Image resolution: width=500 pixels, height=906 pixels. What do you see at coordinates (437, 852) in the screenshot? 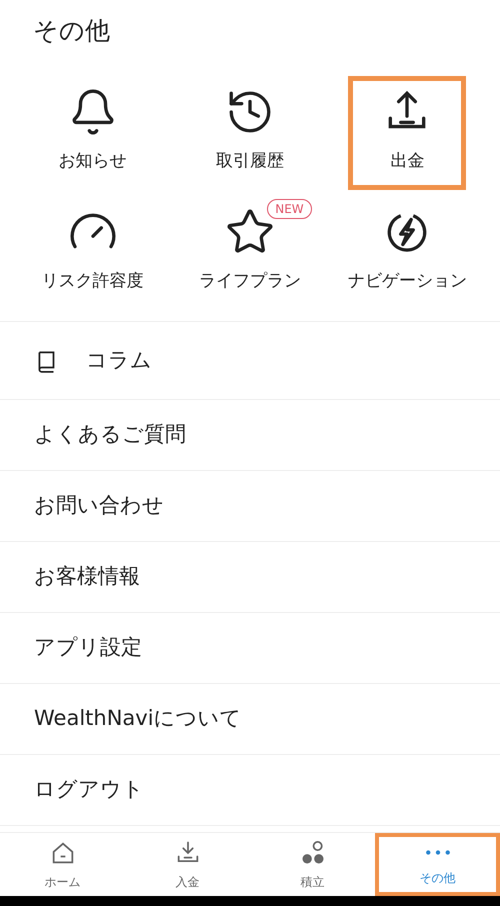
I see `more-icon` at bounding box center [437, 852].